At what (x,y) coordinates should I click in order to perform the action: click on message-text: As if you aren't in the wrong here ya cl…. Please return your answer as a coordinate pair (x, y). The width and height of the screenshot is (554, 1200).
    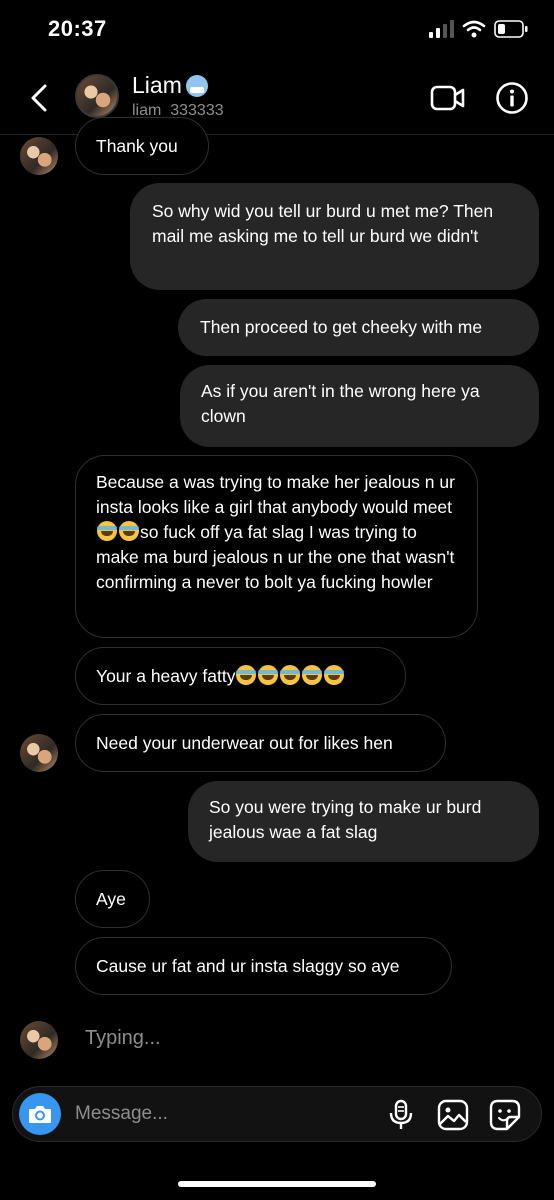
    Looking at the image, I should click on (340, 403).